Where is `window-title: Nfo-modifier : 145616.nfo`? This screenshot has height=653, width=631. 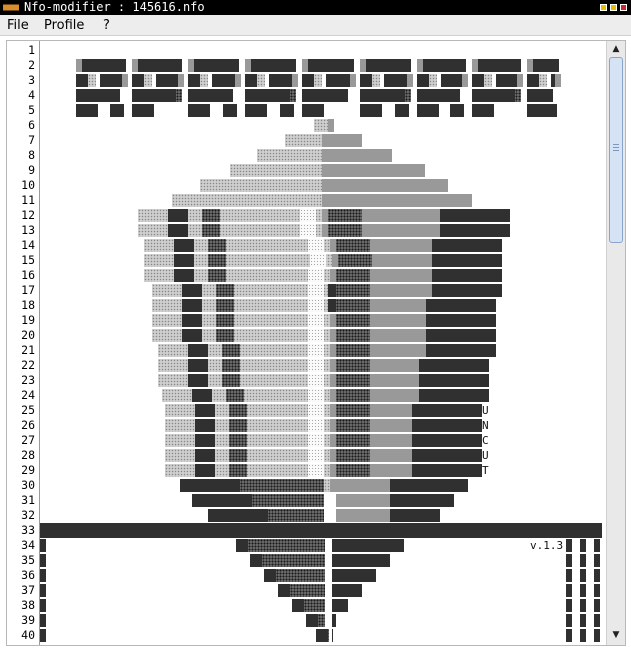
window-title: Nfo-modifier : 145616.nfo is located at coordinates (114, 7).